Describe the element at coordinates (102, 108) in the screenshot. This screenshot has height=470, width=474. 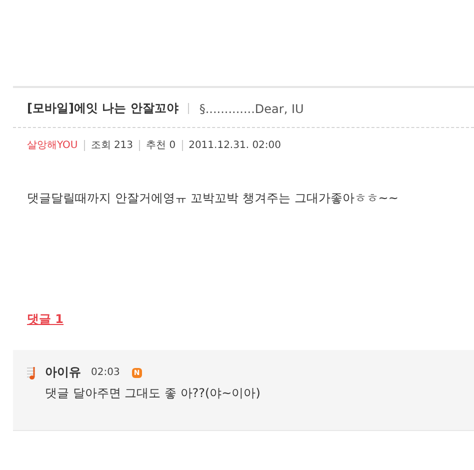
I see `post-title: [모바일]에잇 나는 안잘꼬야` at that location.